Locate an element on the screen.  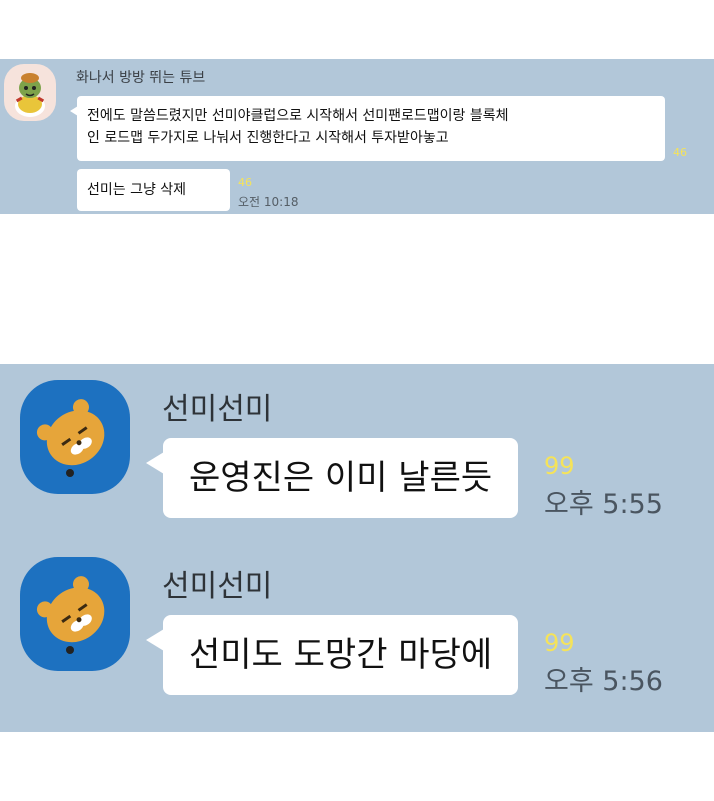
message-bubble: 선미는 그냥 삭제 is located at coordinates (153, 190).